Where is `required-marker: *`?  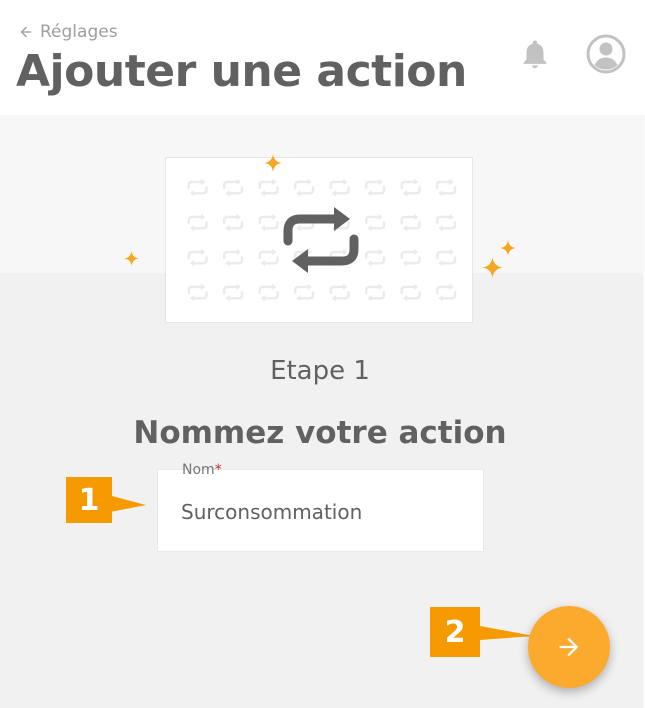
required-marker: * is located at coordinates (218, 470).